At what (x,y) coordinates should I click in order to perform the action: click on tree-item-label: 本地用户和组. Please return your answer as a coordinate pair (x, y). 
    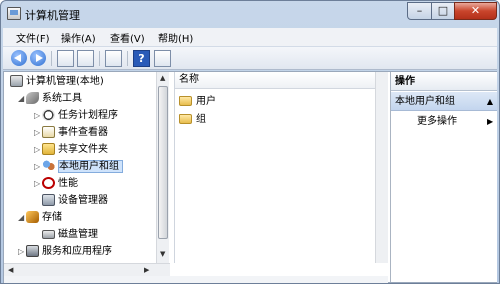
    Looking at the image, I should click on (90, 166).